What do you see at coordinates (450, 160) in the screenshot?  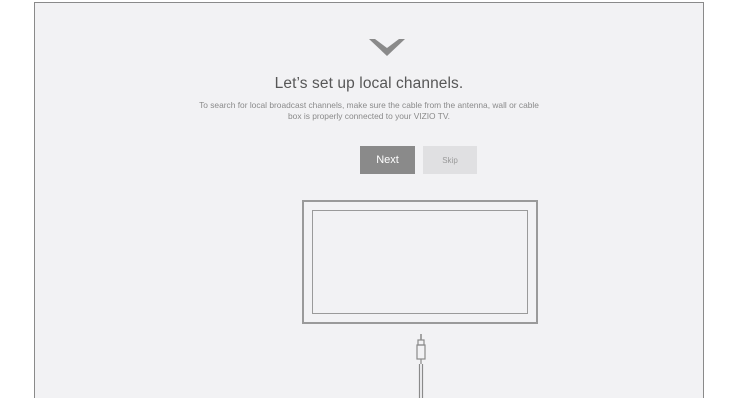 I see `skip-button: Skip` at bounding box center [450, 160].